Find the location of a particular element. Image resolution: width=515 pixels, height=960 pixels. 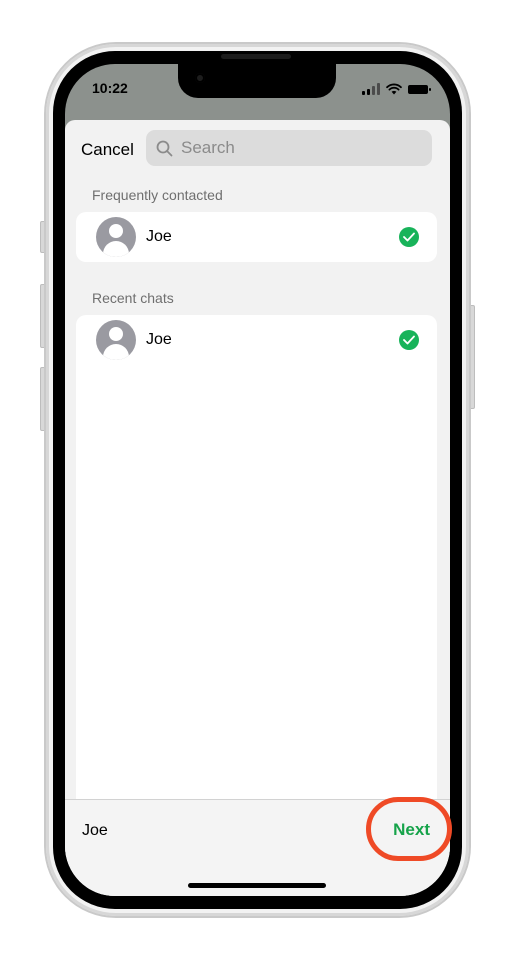

contact-row-frequent-joe: Joe is located at coordinates (134, 237).